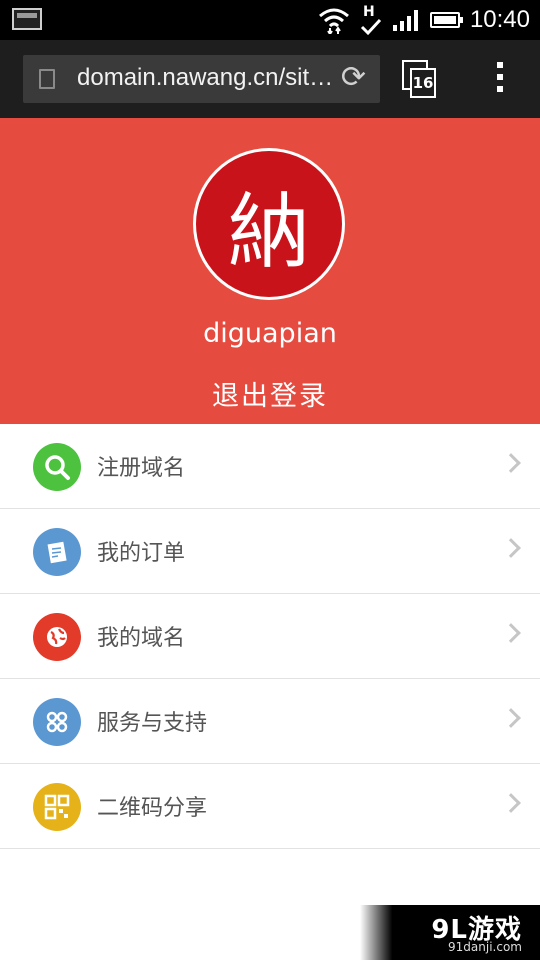 Image resolution: width=540 pixels, height=960 pixels. What do you see at coordinates (270, 393) in the screenshot?
I see `logout-button: 退出登录` at bounding box center [270, 393].